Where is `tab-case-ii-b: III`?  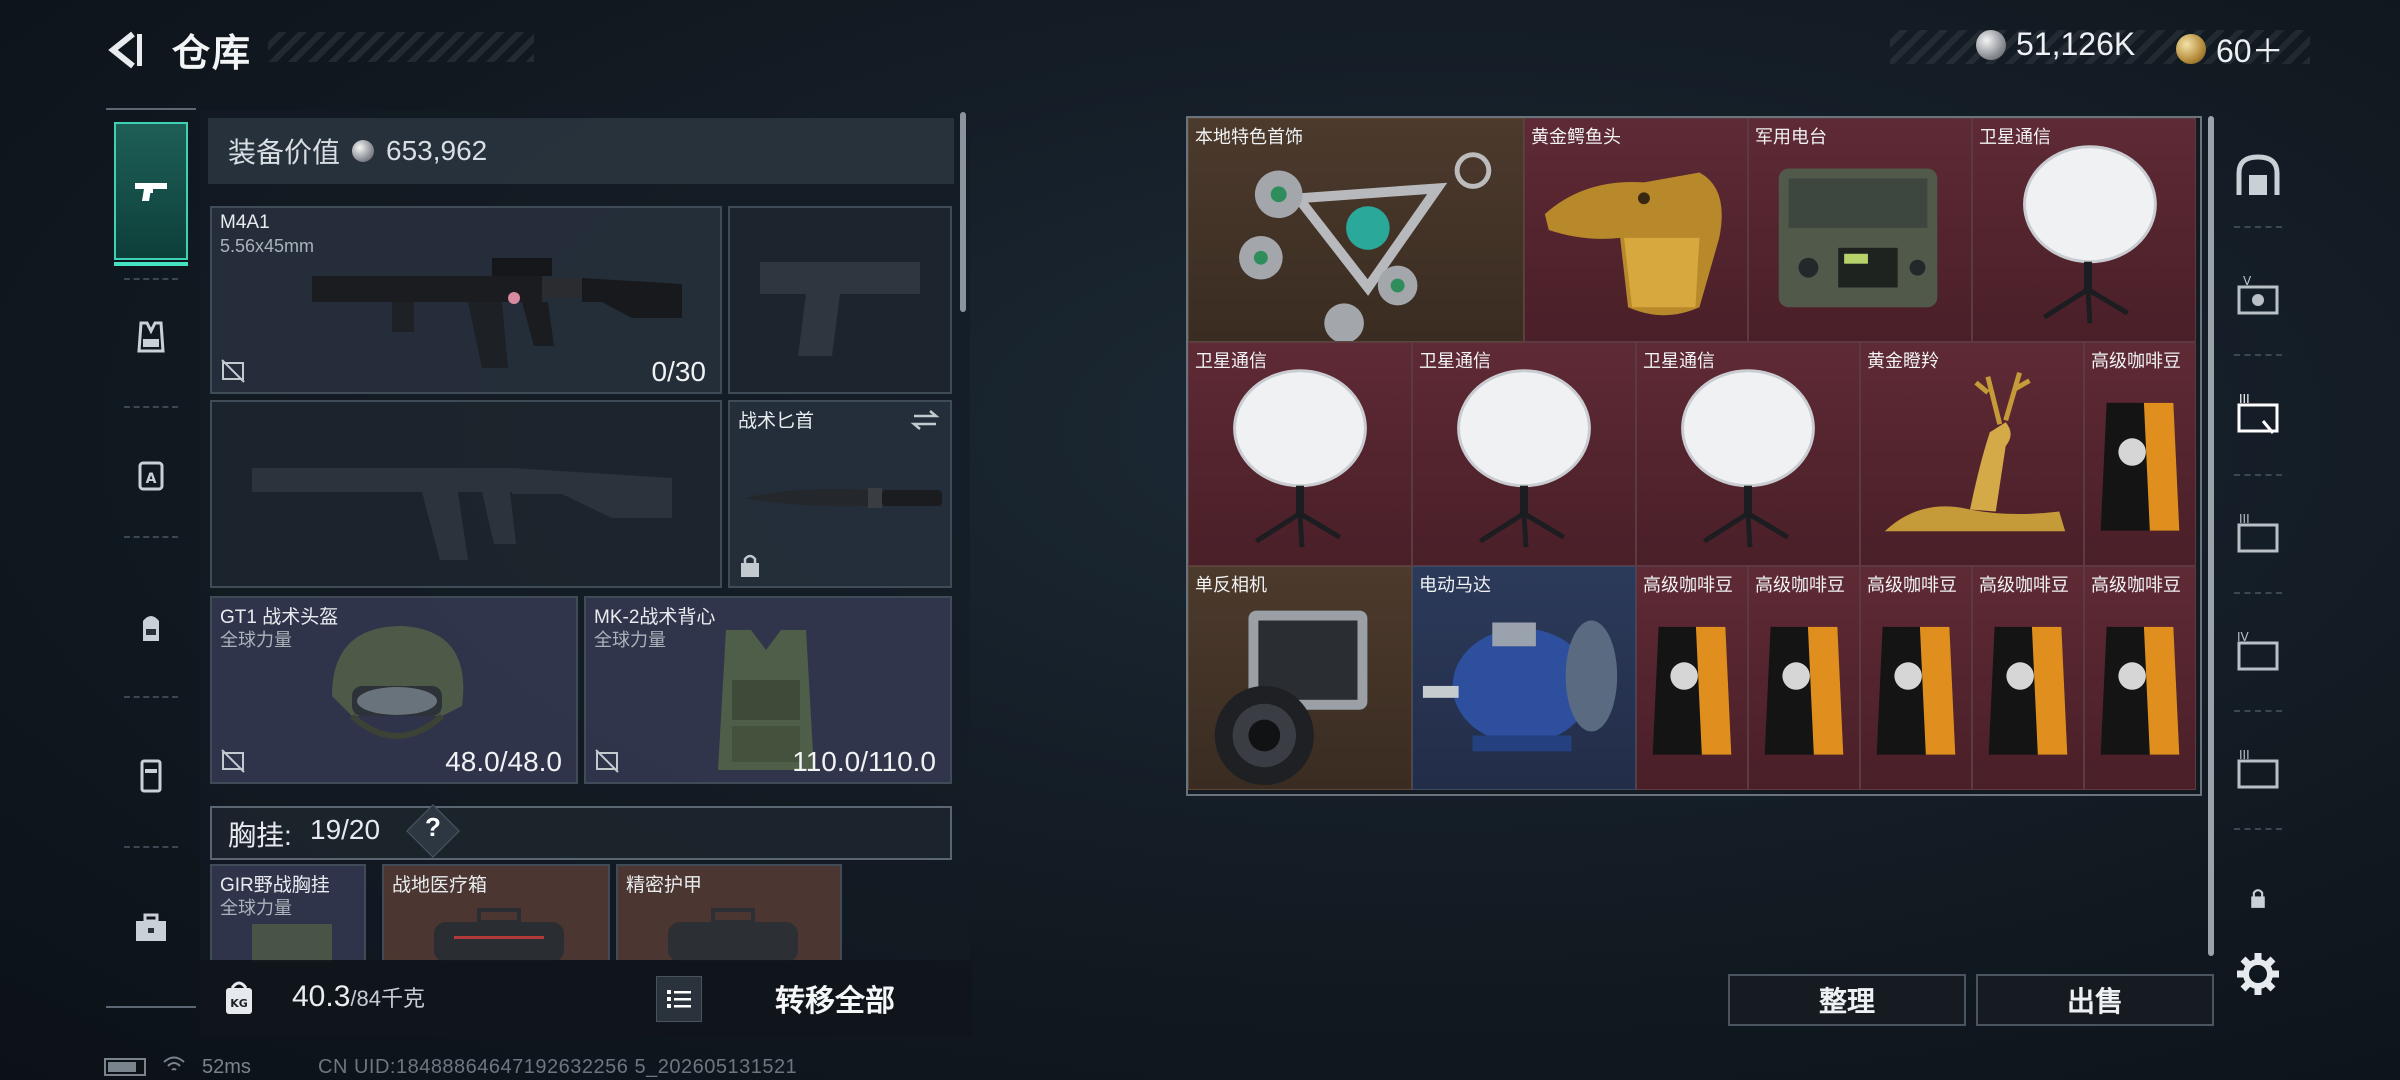
tab-case-ii-b: III is located at coordinates (2258, 772).